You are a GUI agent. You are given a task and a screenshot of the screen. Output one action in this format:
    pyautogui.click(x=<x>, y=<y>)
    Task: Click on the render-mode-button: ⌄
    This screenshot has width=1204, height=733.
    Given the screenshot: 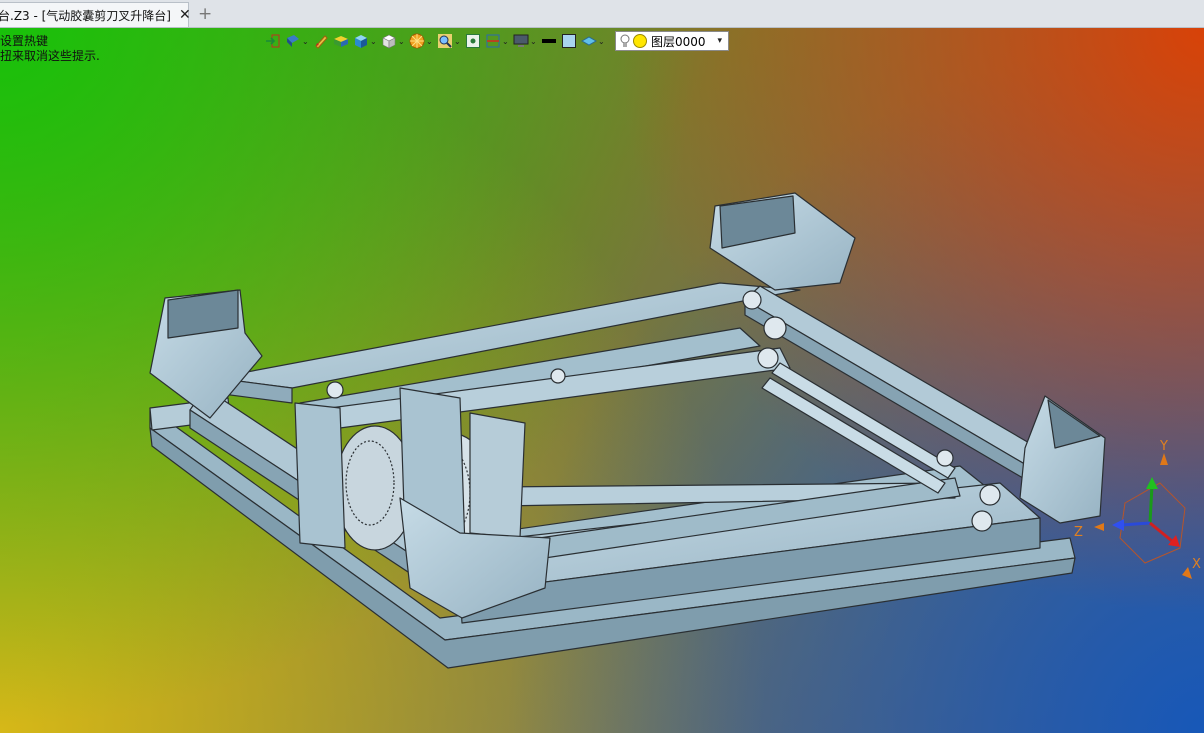 What is the action you would take?
    pyautogui.click(x=297, y=41)
    